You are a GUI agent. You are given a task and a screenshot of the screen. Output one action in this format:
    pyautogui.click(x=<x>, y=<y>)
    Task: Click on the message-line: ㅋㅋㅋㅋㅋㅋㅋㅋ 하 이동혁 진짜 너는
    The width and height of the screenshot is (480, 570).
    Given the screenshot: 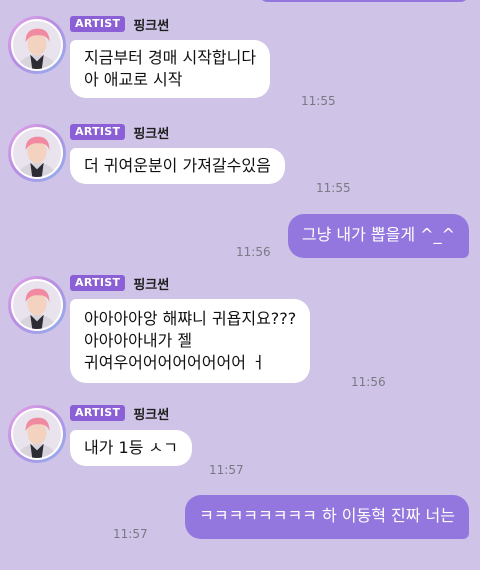 What is the action you would take?
    pyautogui.click(x=327, y=515)
    